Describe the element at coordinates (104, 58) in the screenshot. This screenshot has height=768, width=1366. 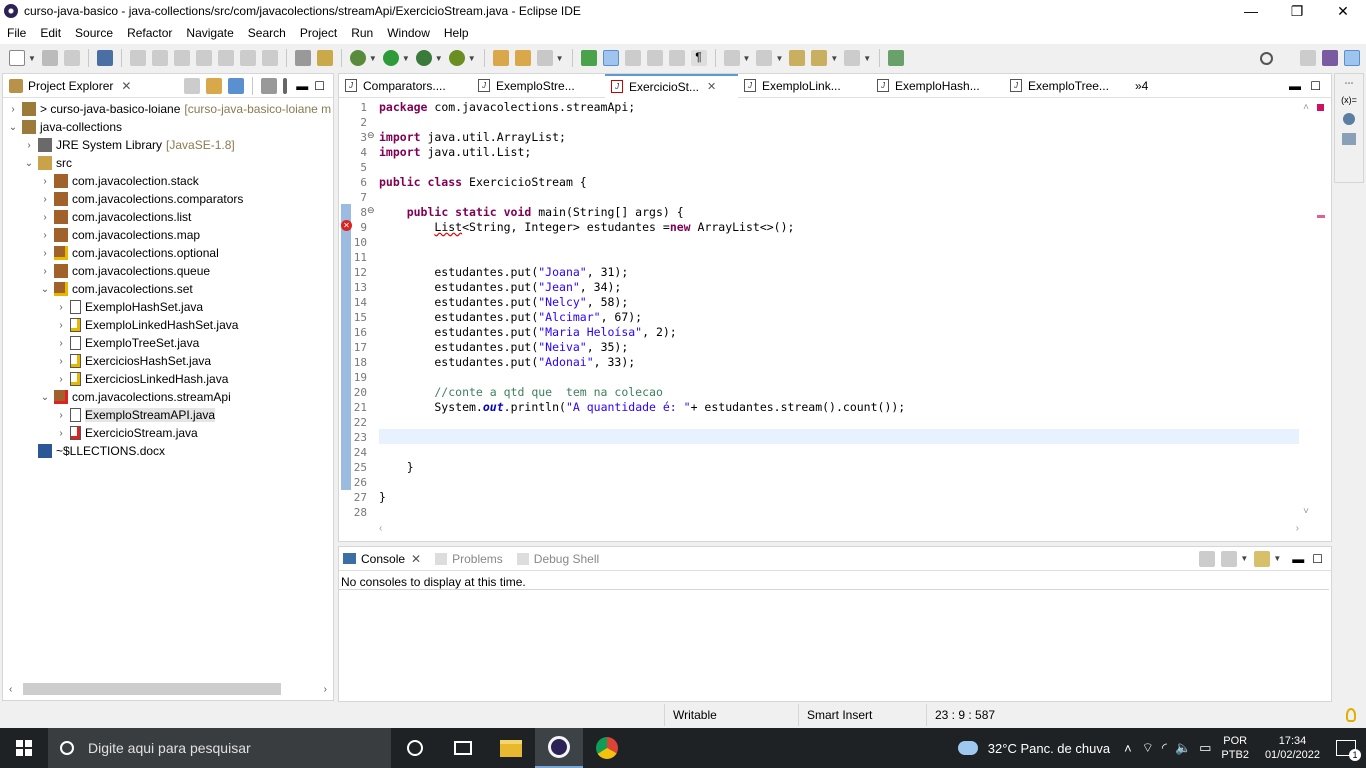
I see `skip-breakpoints-icon` at that location.